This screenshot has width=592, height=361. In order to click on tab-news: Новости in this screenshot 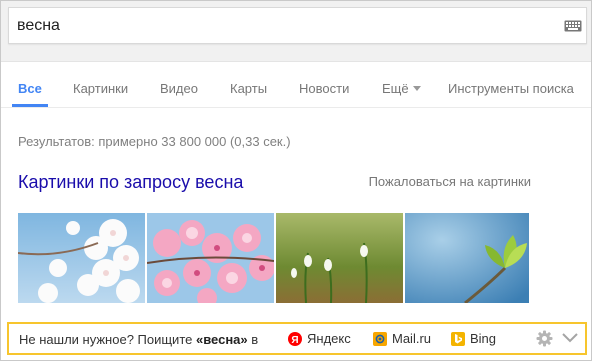, I will do `click(324, 88)`.